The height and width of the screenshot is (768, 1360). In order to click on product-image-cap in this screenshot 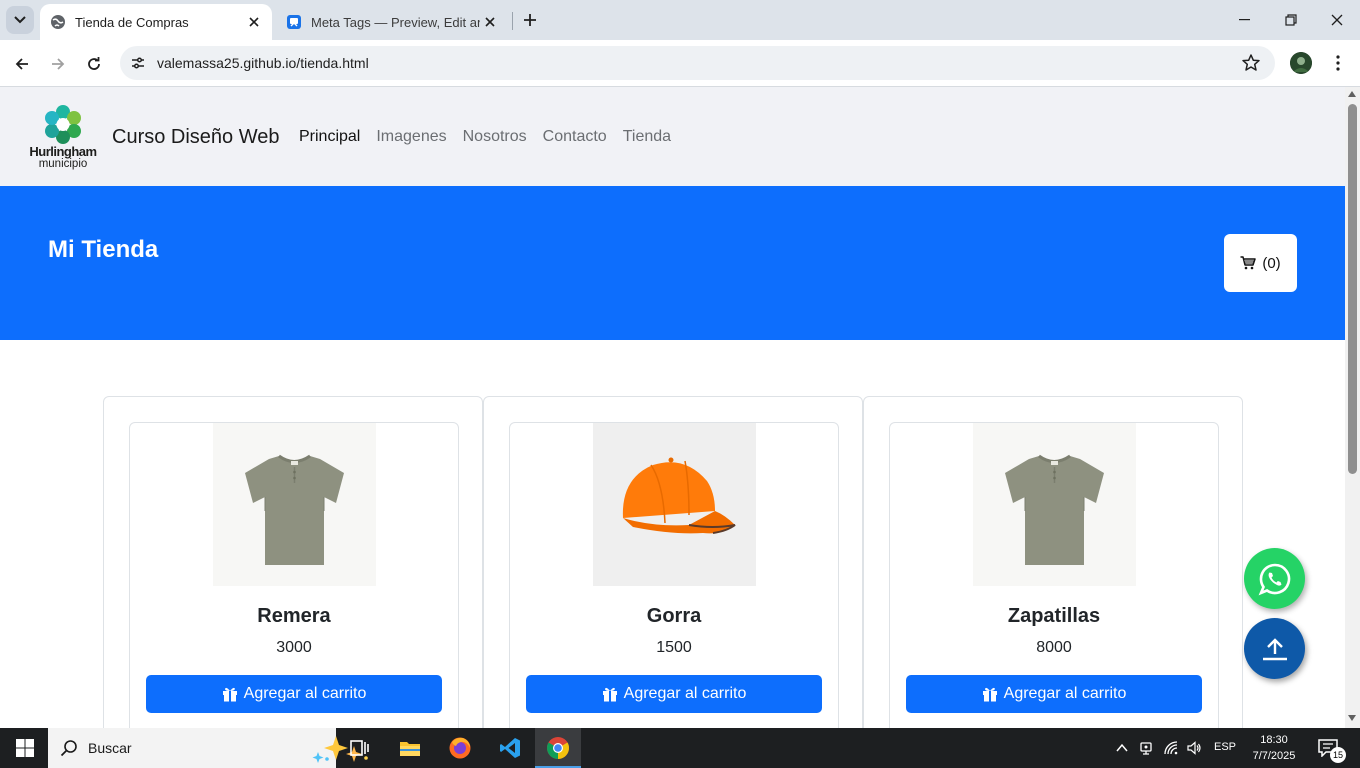, I will do `click(674, 504)`.